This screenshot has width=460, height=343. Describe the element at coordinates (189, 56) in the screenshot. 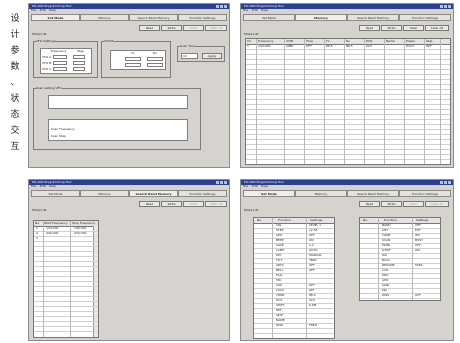

I see `scan-time-select: 10` at that location.